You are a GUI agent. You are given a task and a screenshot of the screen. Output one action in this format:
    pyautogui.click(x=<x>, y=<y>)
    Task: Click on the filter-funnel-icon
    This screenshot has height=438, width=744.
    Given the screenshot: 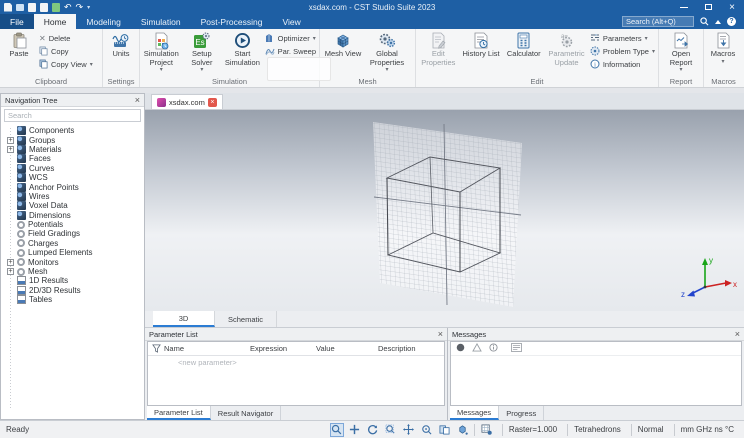 What is the action you would take?
    pyautogui.click(x=156, y=348)
    